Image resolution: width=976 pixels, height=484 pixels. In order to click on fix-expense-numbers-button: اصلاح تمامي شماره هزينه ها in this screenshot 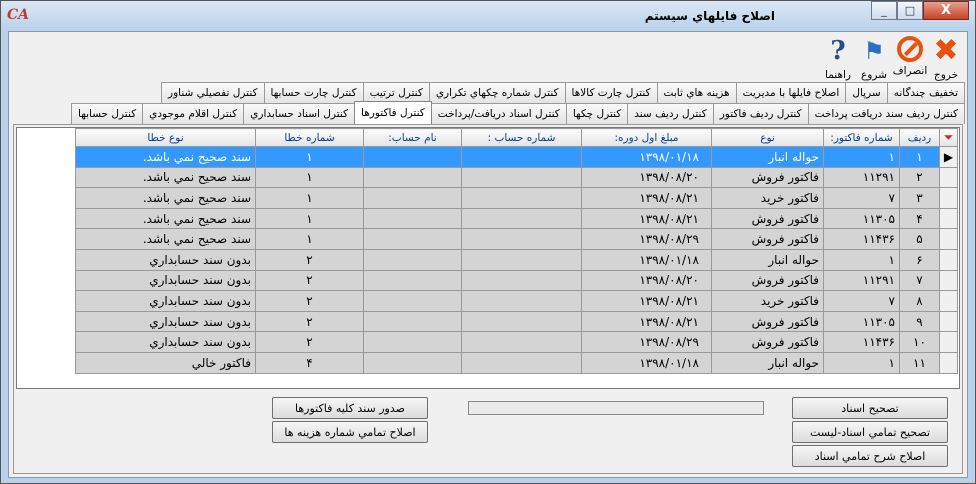, I will do `click(350, 432)`.